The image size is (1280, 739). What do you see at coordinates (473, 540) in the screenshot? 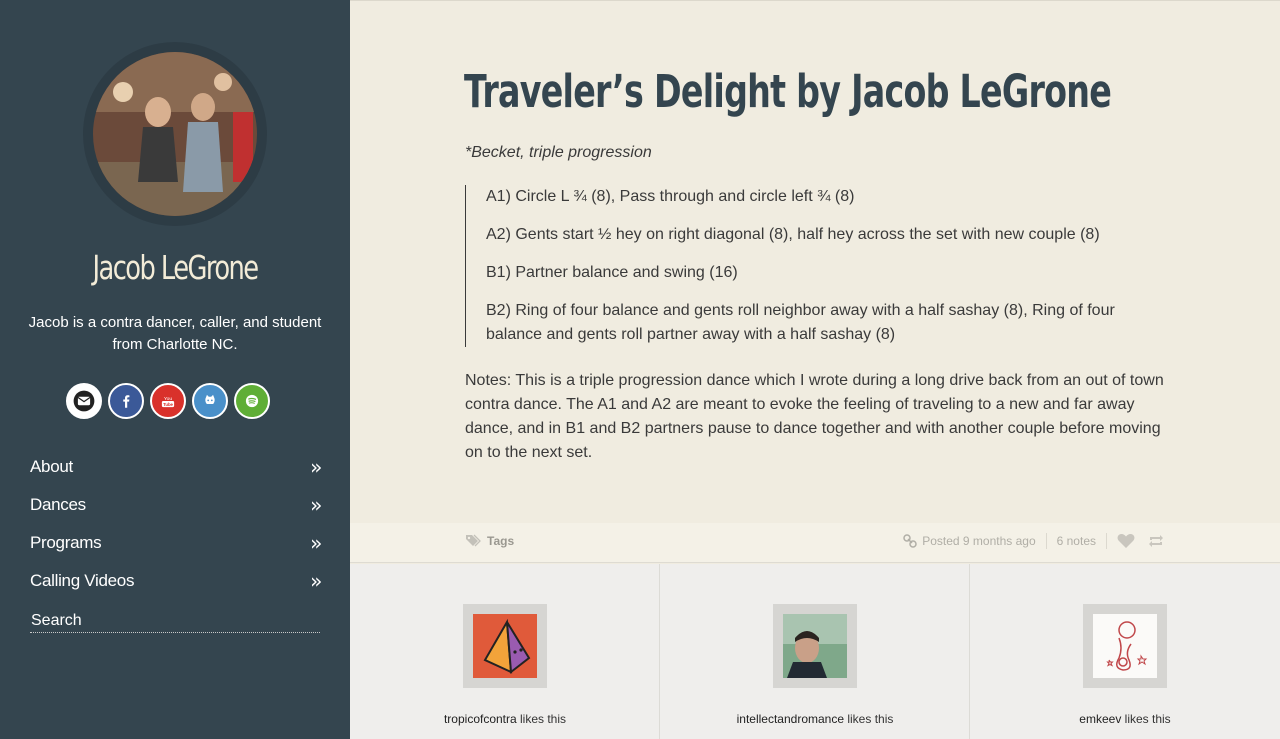
I see `tag-icon` at bounding box center [473, 540].